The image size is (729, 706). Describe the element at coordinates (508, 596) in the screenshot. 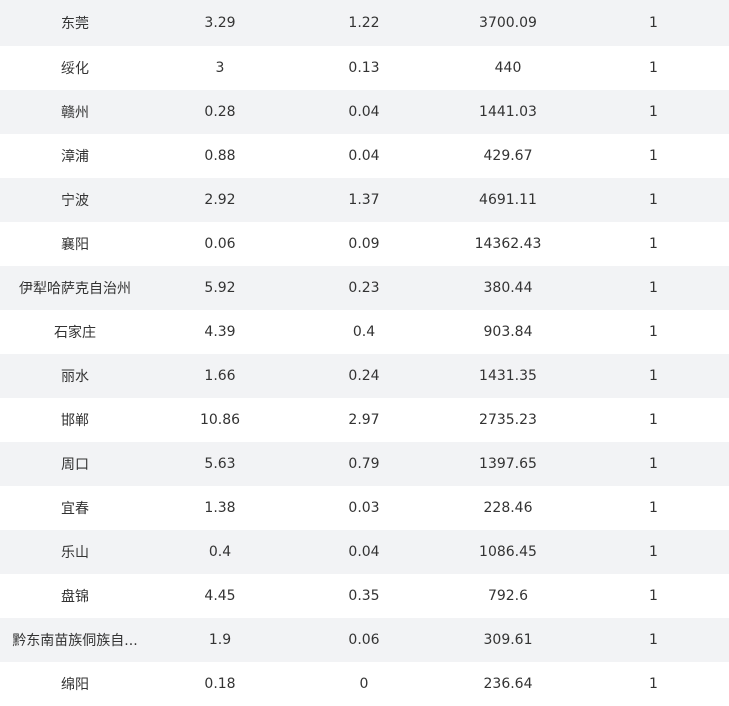

I see `value-3-cell: 792.6` at that location.